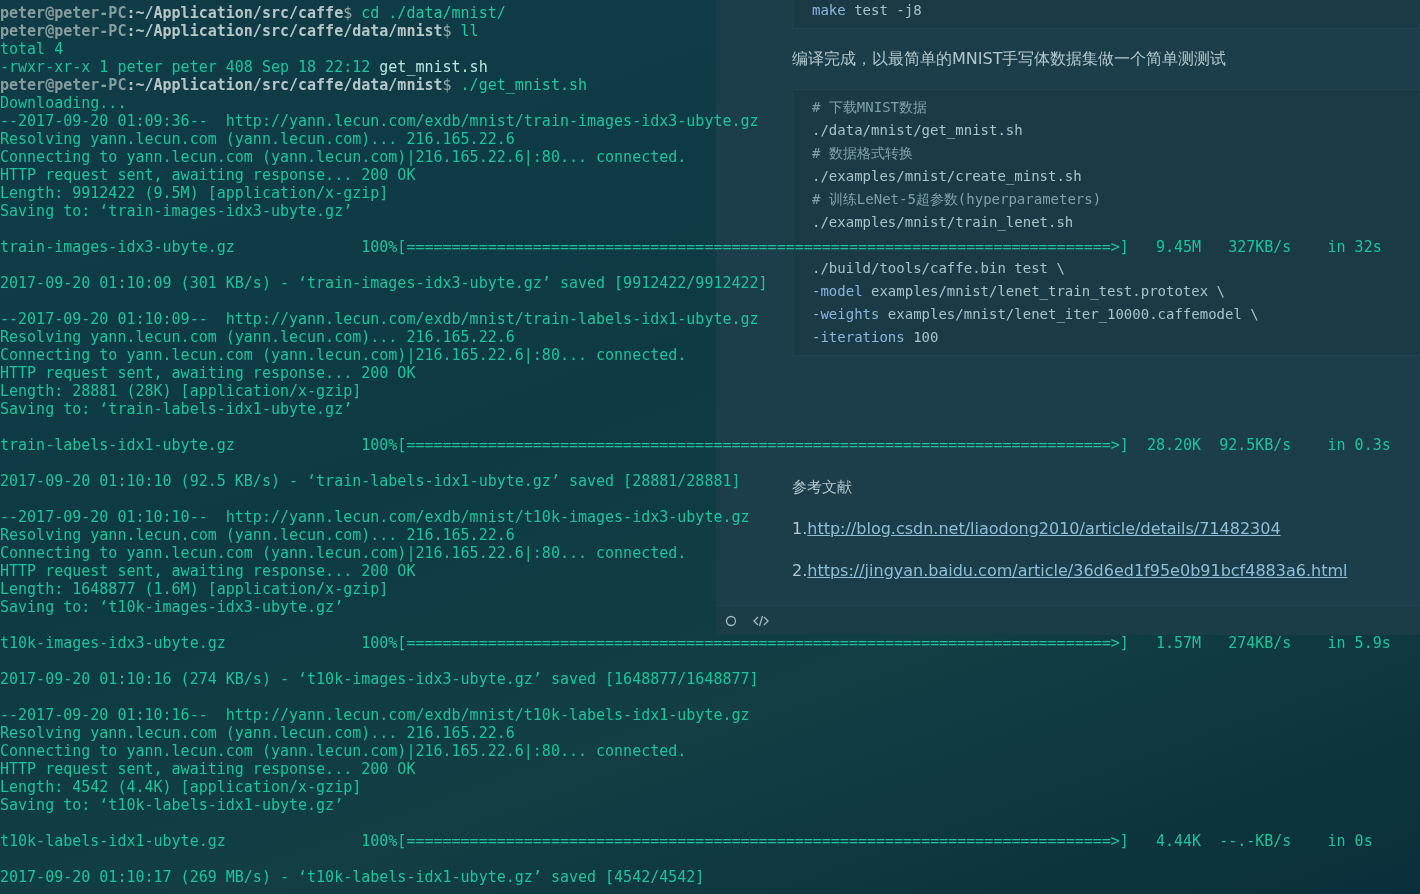  I want to click on terminal-line: --2017-09-20 01:10:16-- http://yann.lecun.com/exdb/mnist/t10k-labels-idx1-ubyte.gz, so click(375, 715).